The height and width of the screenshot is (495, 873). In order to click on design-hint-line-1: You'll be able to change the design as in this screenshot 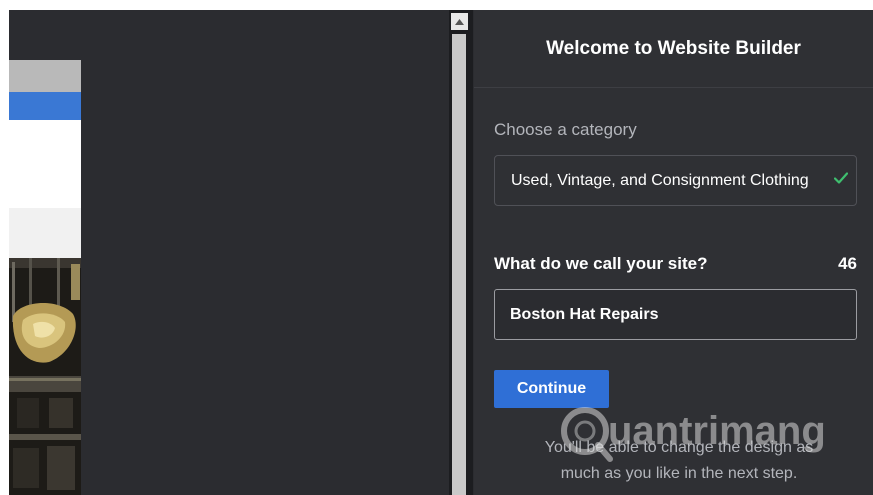, I will do `click(679, 447)`.